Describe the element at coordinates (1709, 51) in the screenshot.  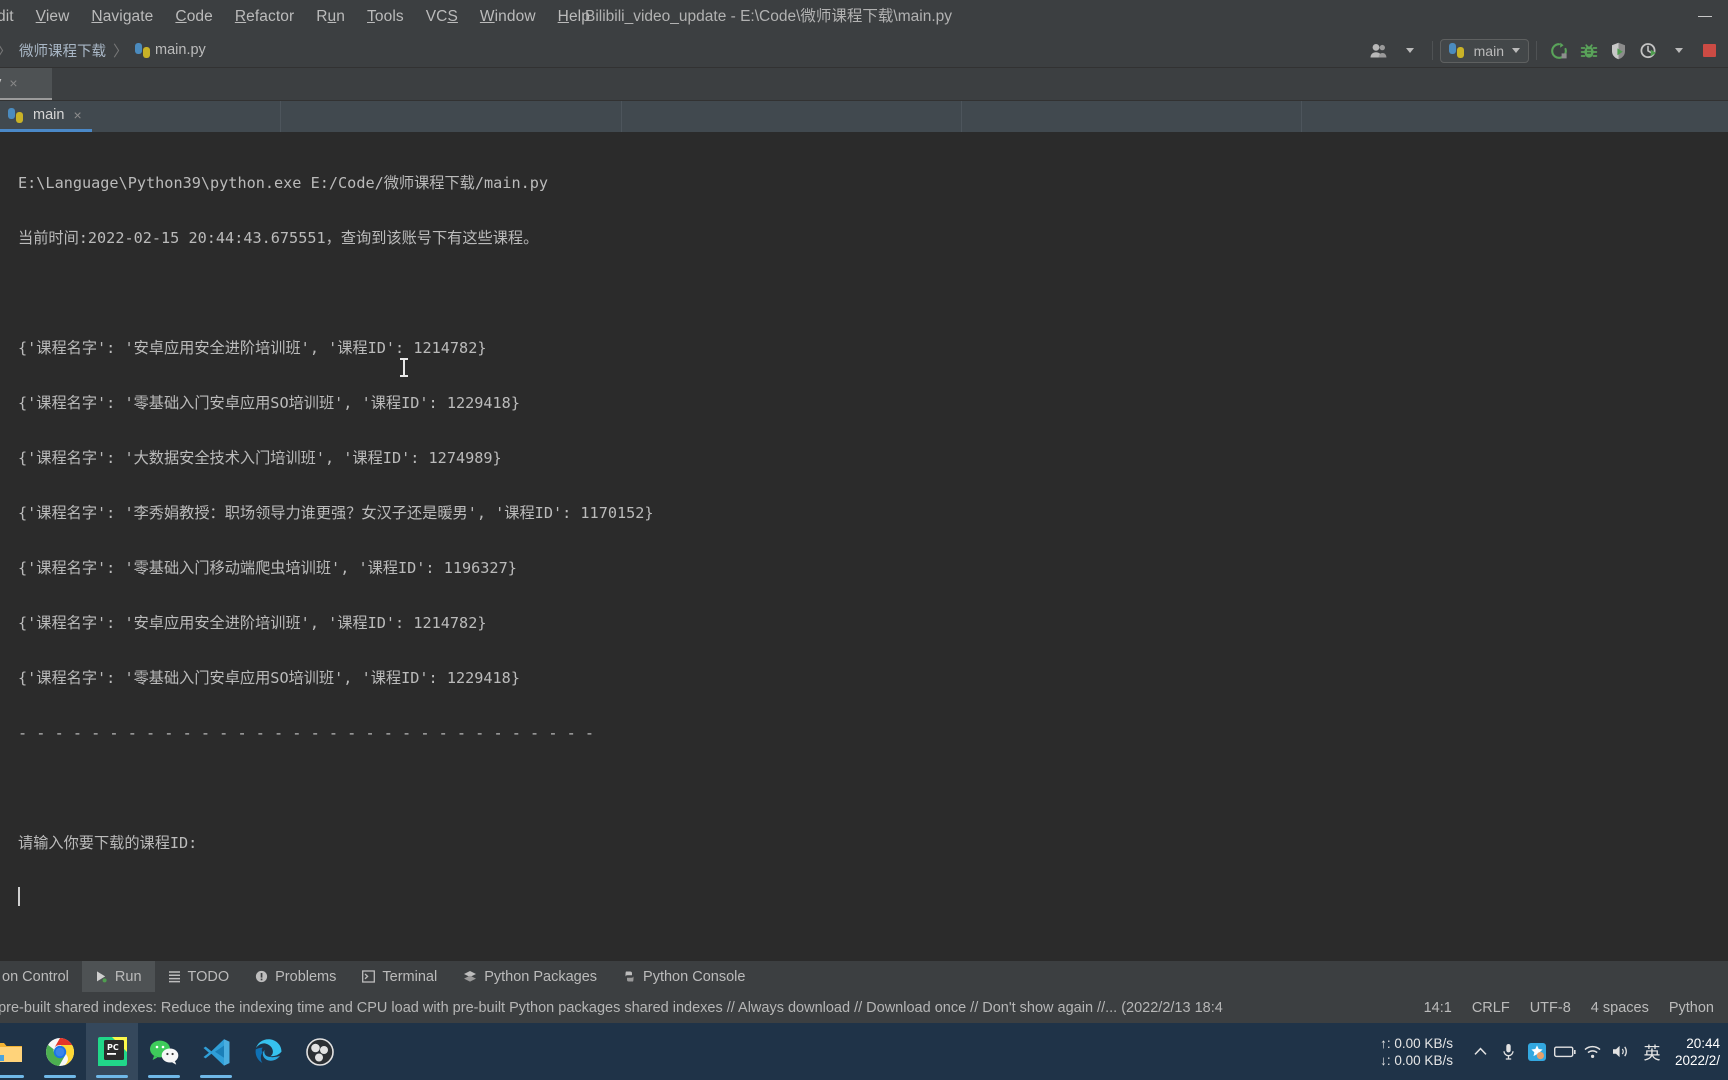
I see `stop-icon` at that location.